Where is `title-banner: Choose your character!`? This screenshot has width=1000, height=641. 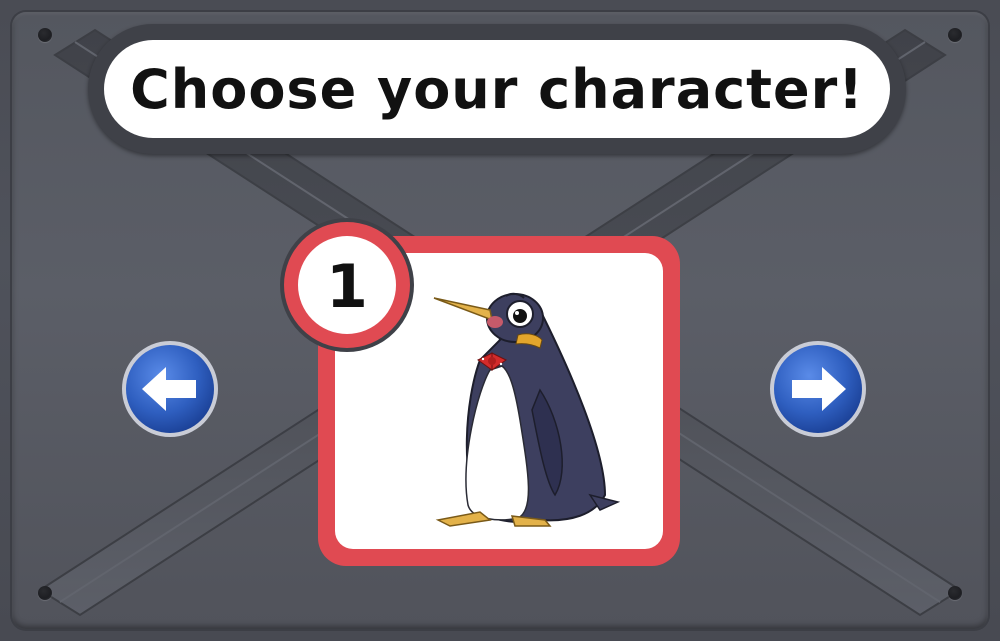 title-banner: Choose your character! is located at coordinates (497, 89).